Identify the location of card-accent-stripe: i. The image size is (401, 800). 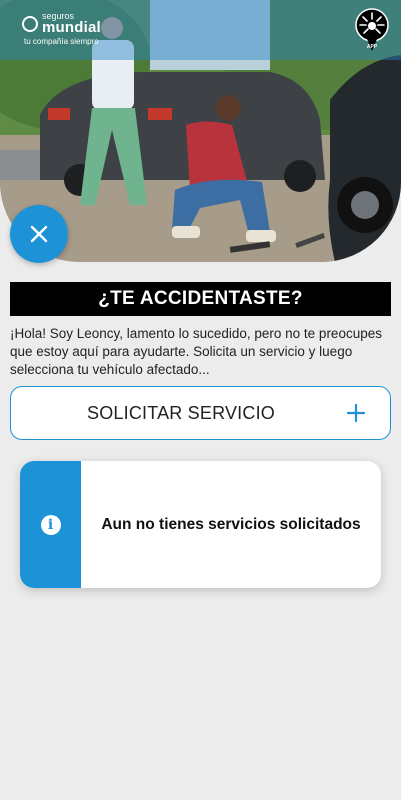
(50, 524).